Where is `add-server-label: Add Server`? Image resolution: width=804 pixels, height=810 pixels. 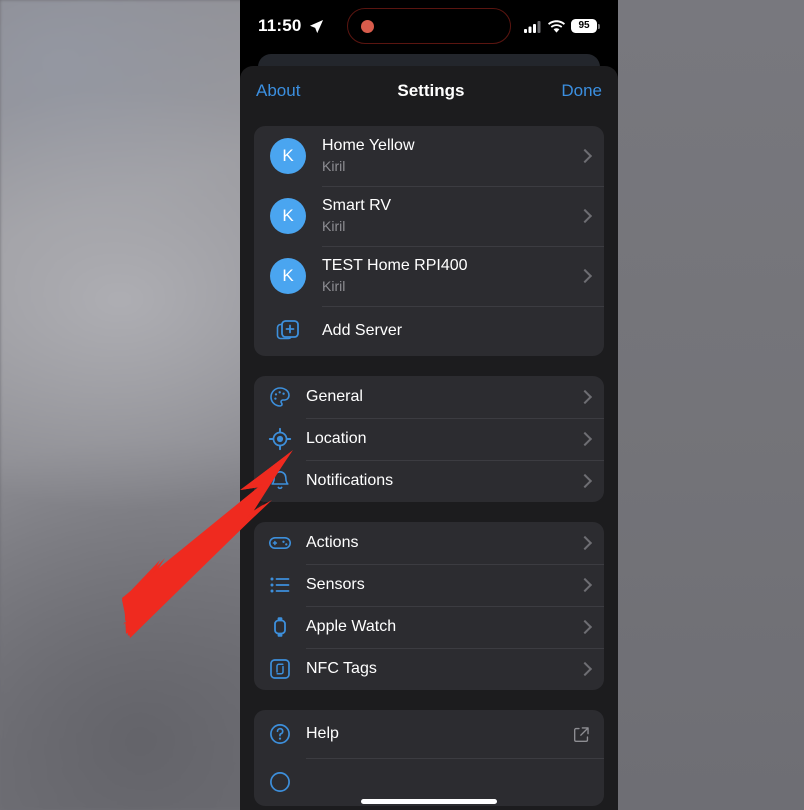
add-server-label: Add Server is located at coordinates (362, 330).